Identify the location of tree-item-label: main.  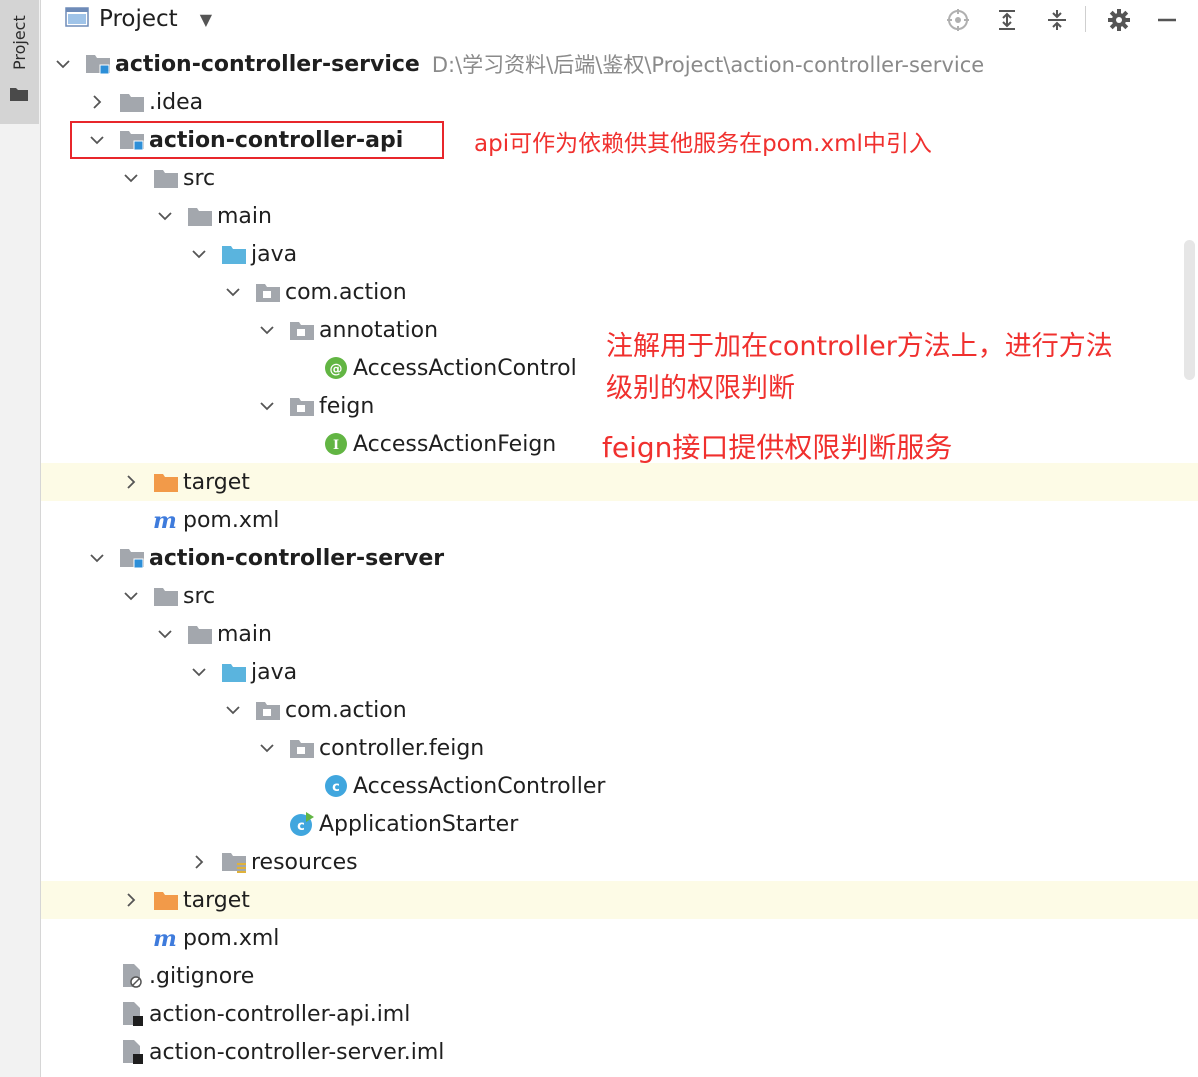
(244, 216).